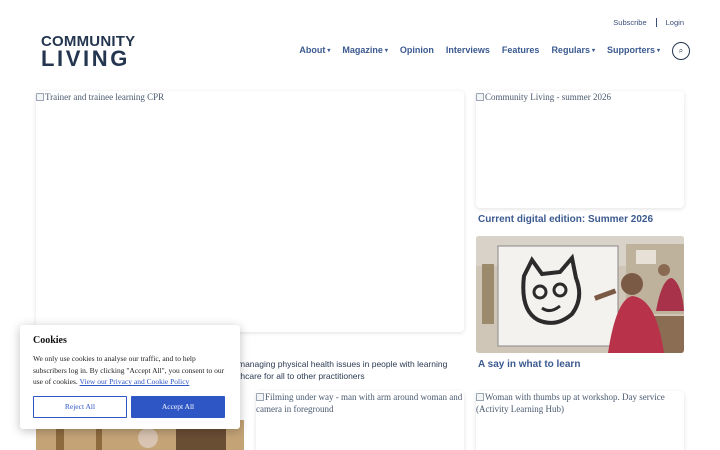 The width and height of the screenshot is (720, 450). Describe the element at coordinates (633, 50) in the screenshot. I see `nav-supporters: Supporters ▾` at that location.